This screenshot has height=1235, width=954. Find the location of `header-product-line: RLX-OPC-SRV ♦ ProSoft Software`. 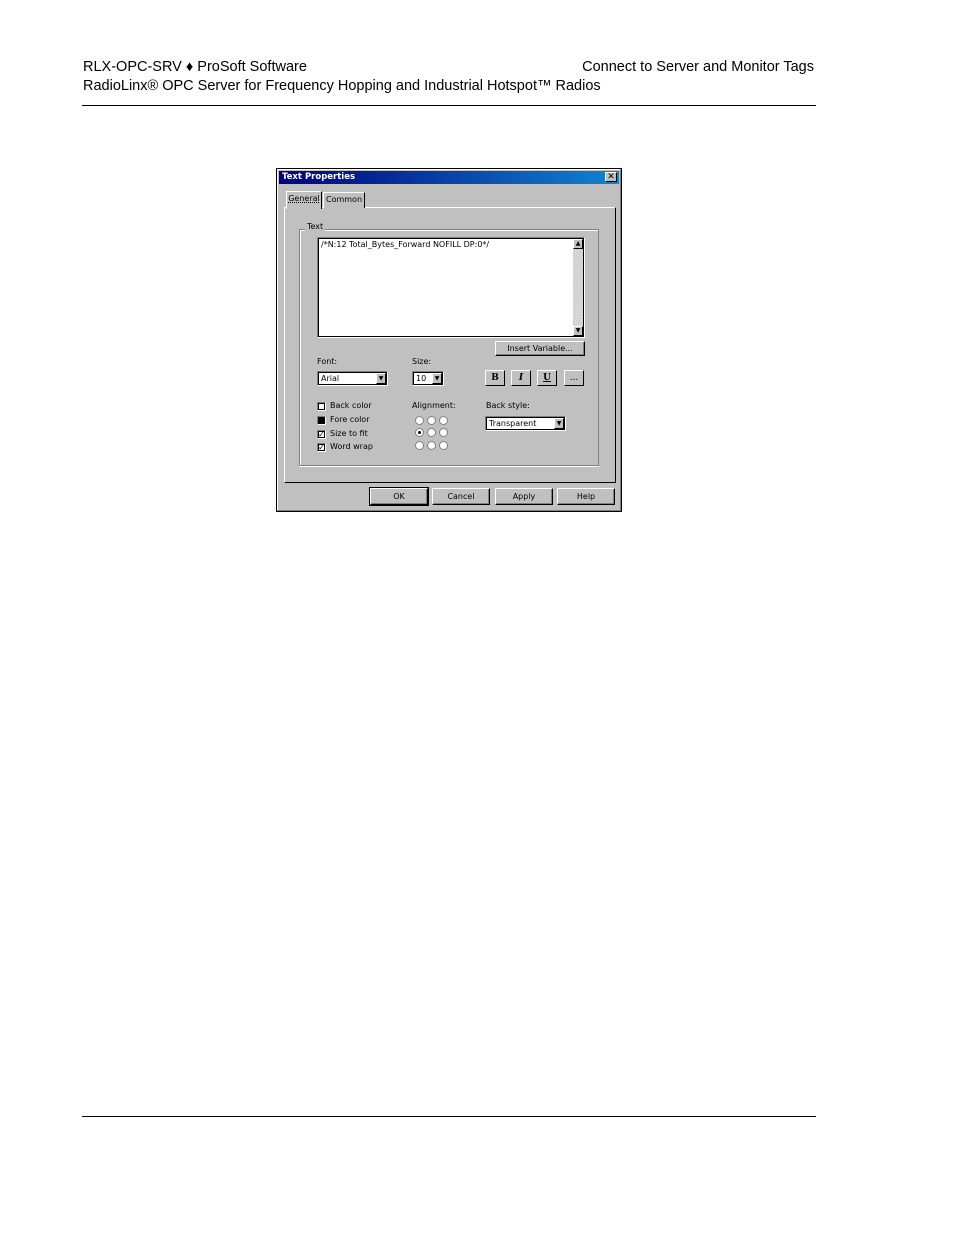

header-product-line: RLX-OPC-SRV ♦ ProSoft Software is located at coordinates (195, 67).